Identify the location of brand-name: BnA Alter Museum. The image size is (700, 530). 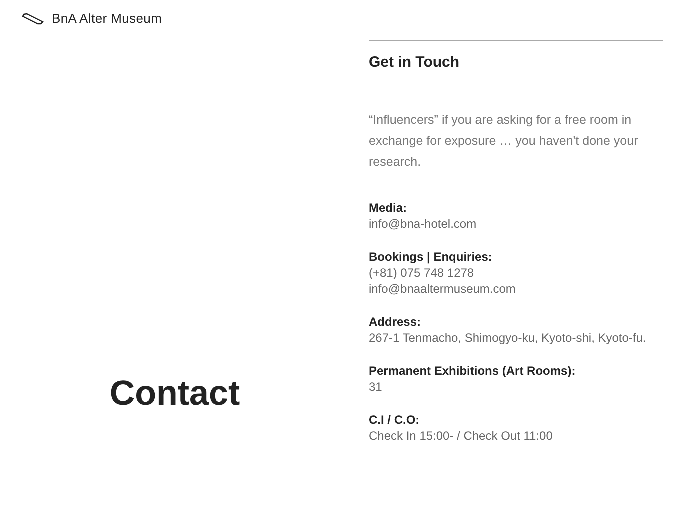
(107, 18).